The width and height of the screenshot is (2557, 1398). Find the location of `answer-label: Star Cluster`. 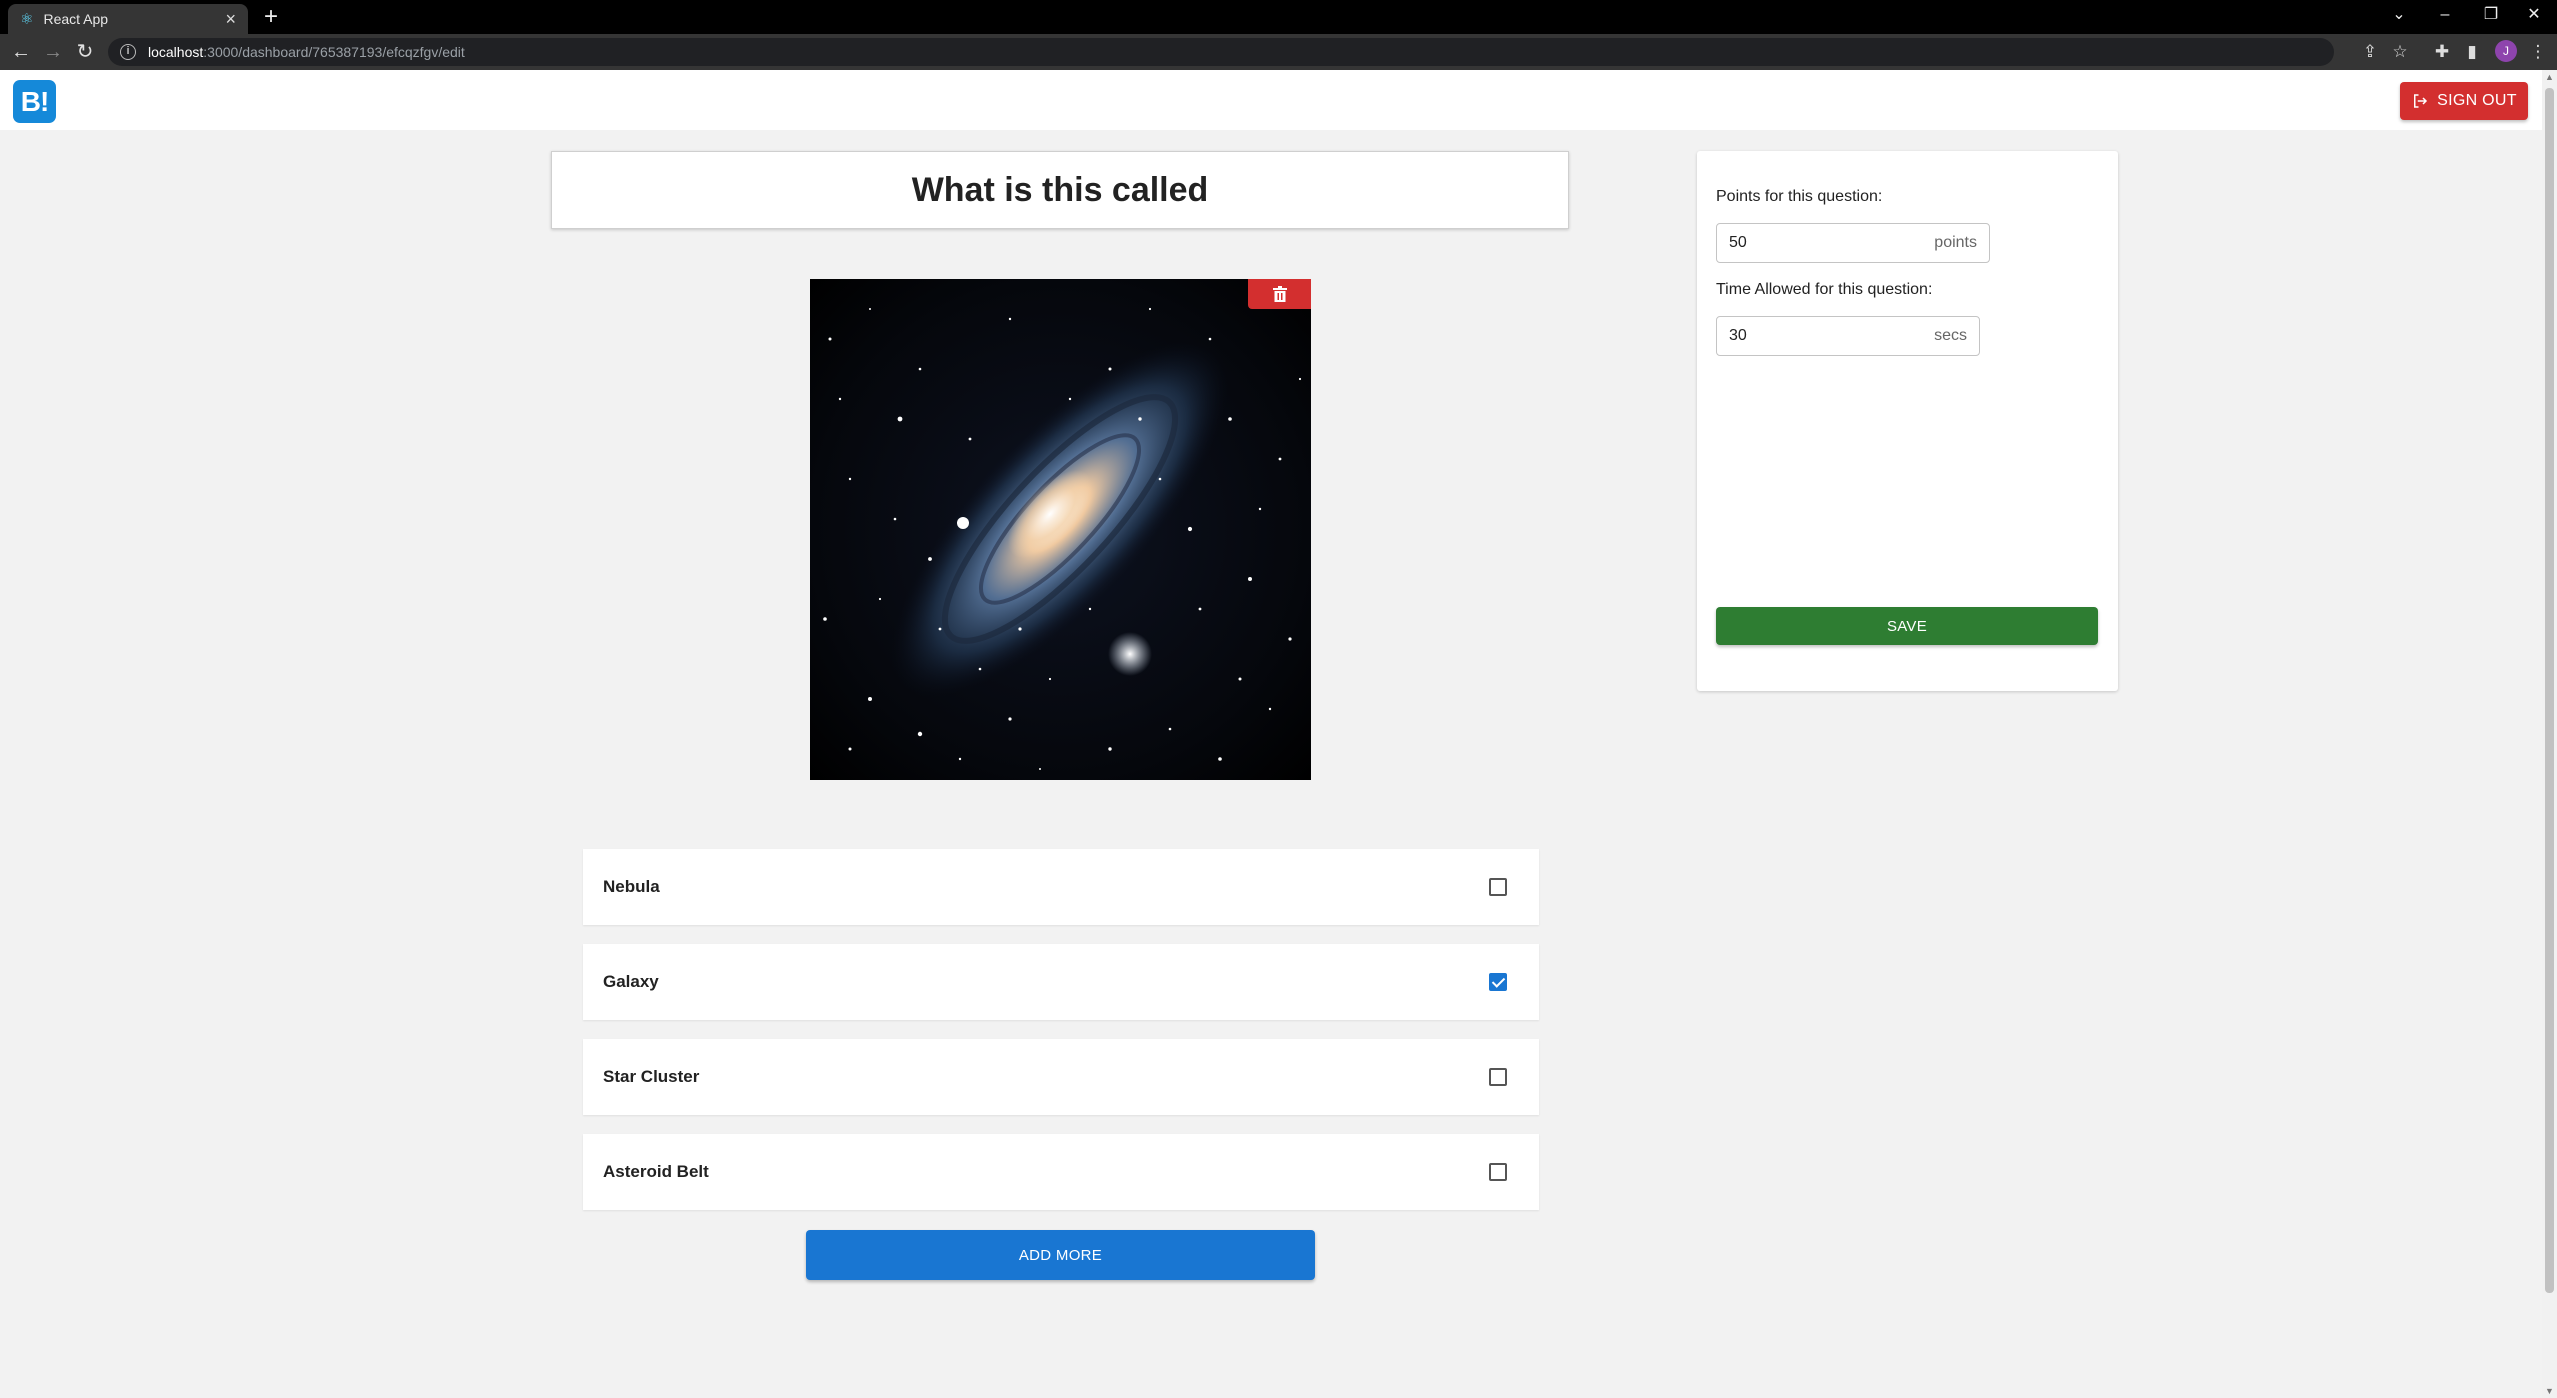

answer-label: Star Cluster is located at coordinates (651, 1077).